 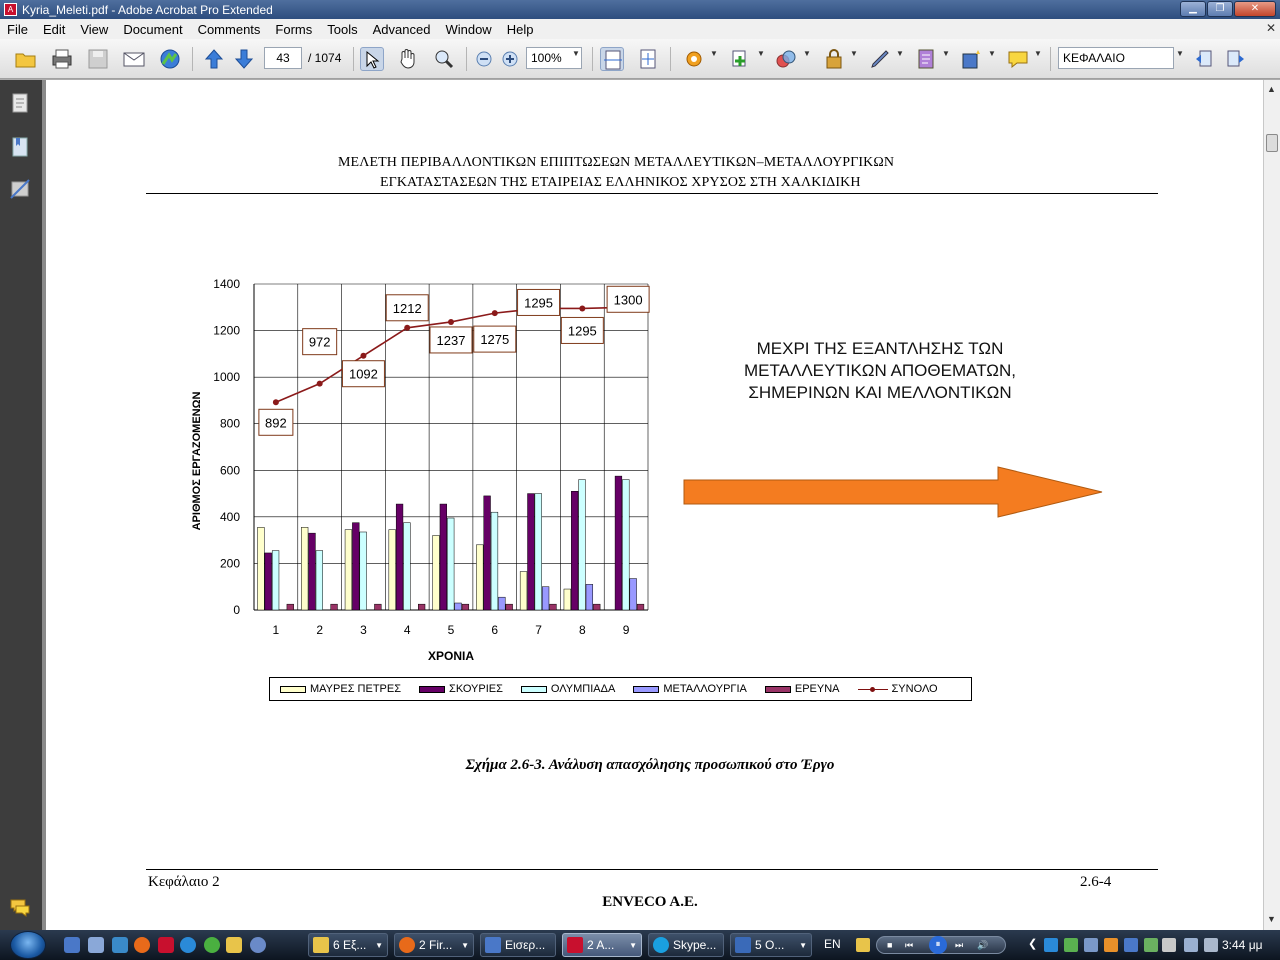 I want to click on pages-panel-icon, so click(x=20, y=103).